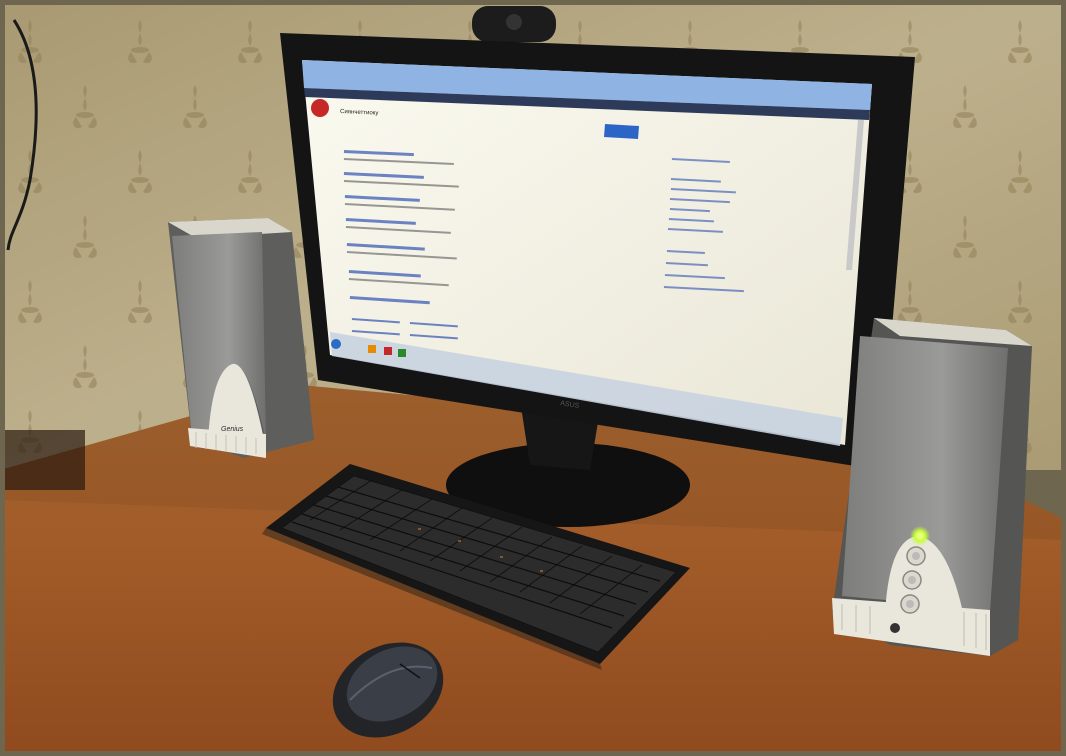  What do you see at coordinates (910, 604) in the screenshot?
I see `speaker-treble-knob` at bounding box center [910, 604].